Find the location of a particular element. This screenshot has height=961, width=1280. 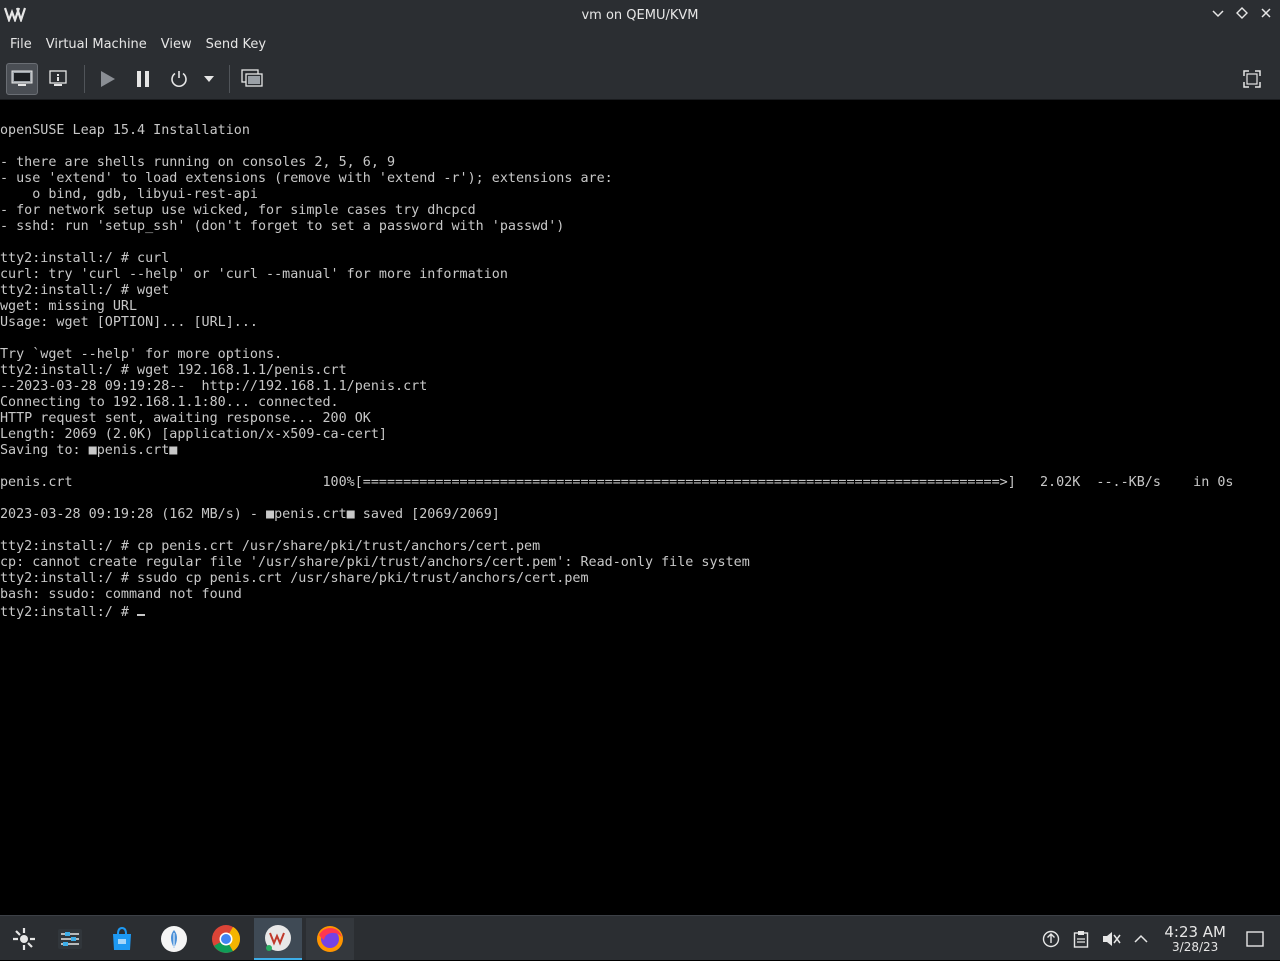

fullscreen-button is located at coordinates (1252, 79).